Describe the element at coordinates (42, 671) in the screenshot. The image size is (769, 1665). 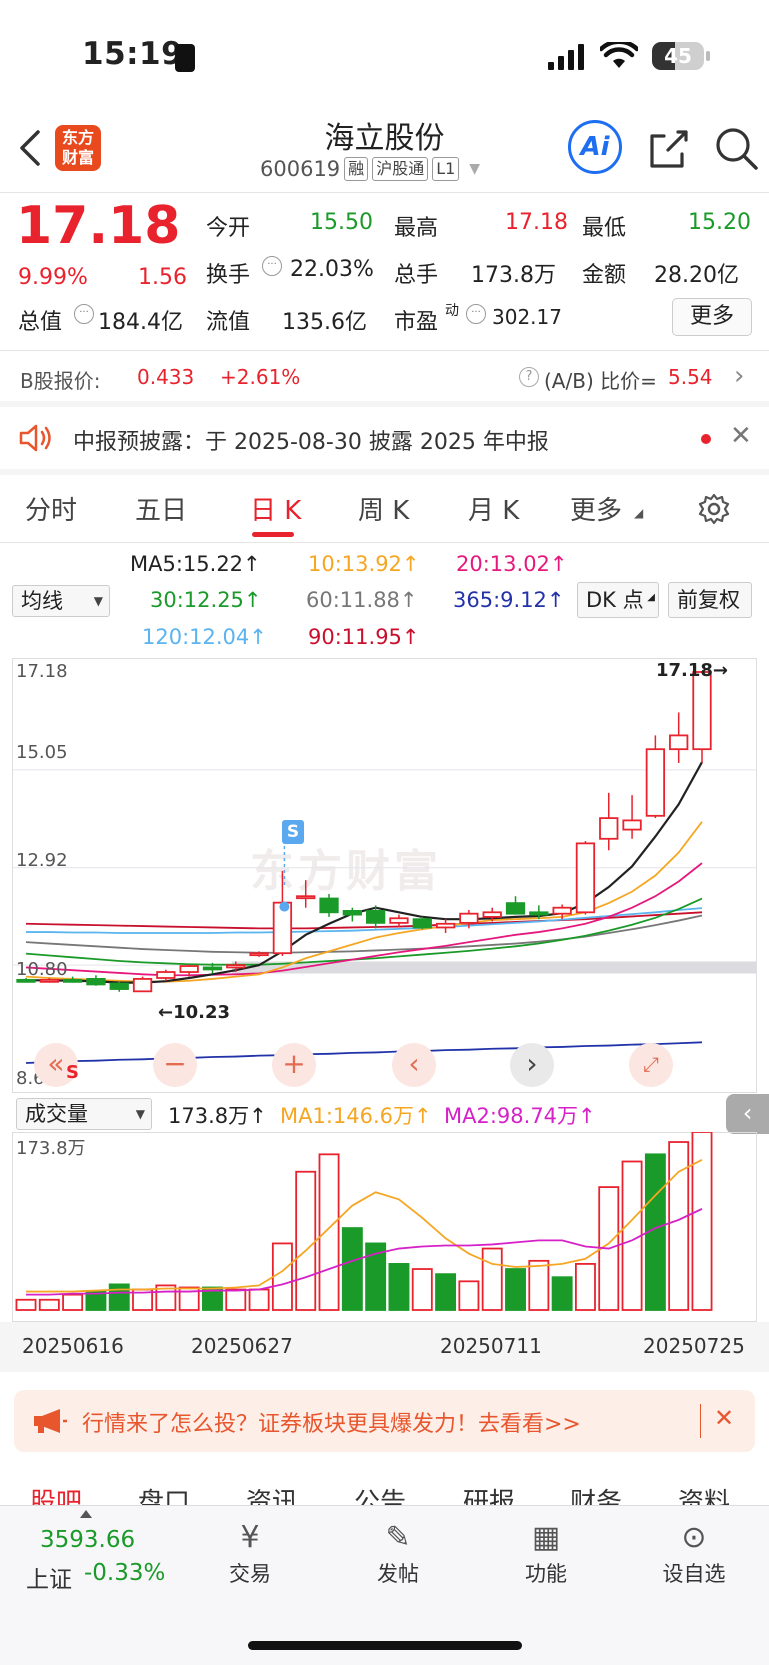
I see `y-label-max: 17.18` at that location.